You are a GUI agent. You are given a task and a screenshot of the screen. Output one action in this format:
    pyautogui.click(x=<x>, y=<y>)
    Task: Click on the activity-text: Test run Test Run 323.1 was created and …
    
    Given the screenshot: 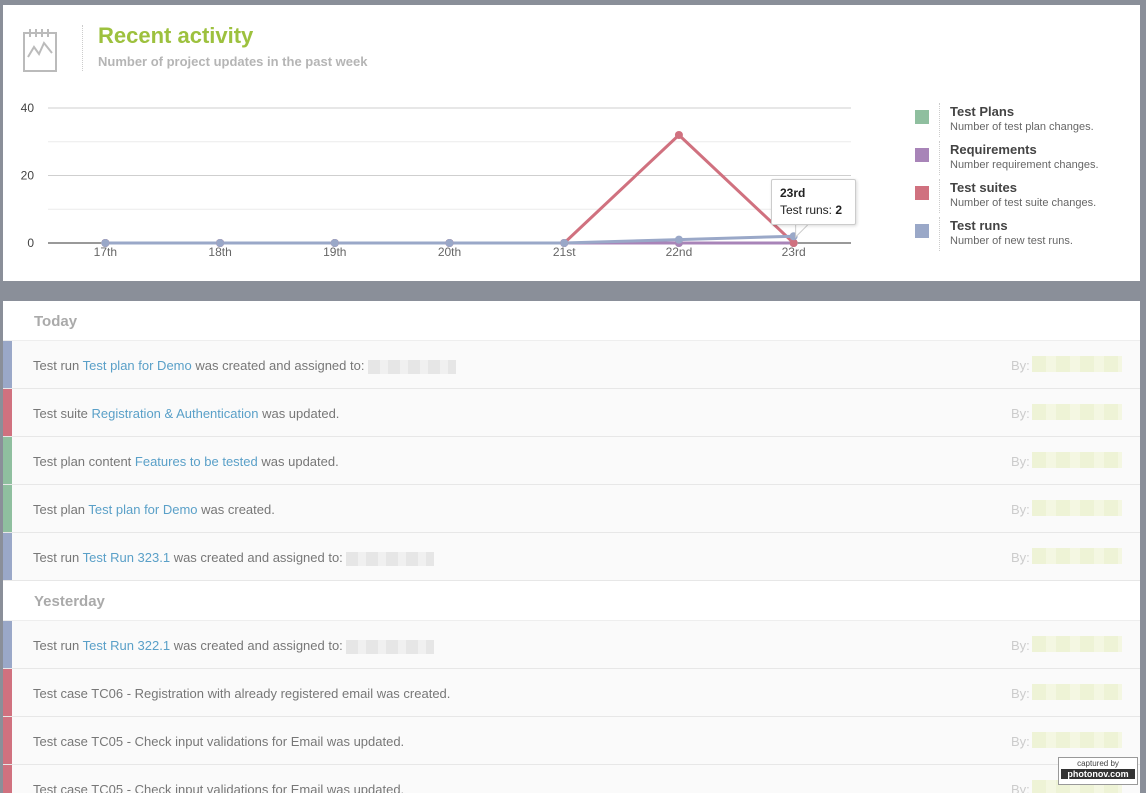 What is the action you would take?
    pyautogui.click(x=234, y=558)
    